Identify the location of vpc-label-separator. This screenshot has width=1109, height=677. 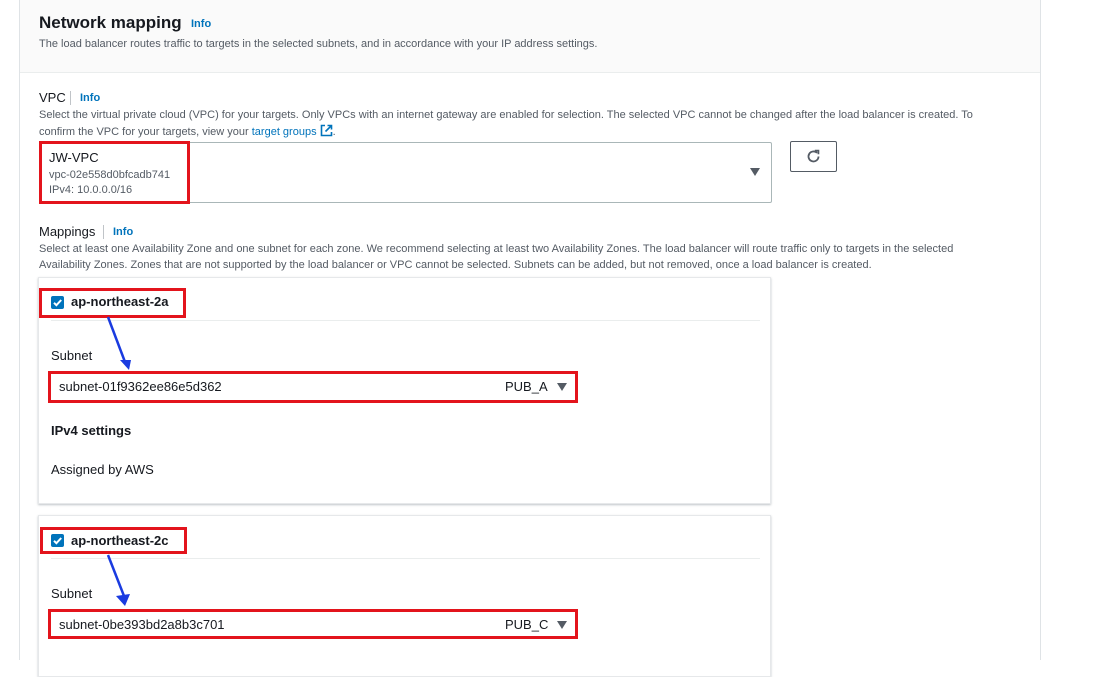
(70, 98).